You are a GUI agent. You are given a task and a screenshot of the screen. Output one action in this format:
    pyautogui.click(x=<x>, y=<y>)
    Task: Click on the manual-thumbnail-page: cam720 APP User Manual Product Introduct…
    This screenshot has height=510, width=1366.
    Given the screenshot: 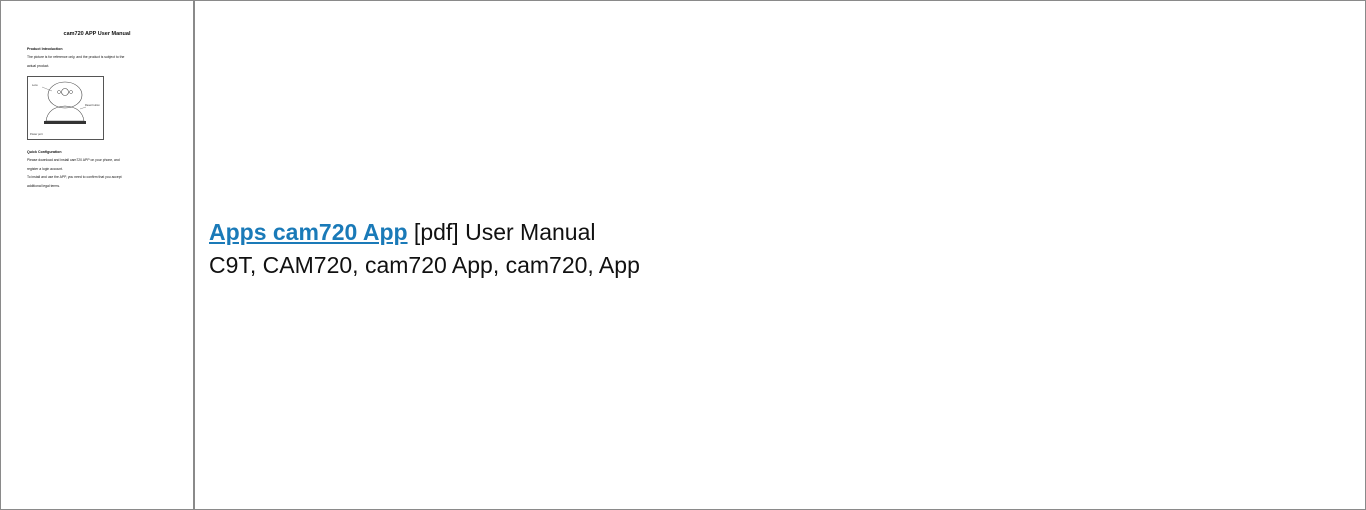 What is the action you would take?
    pyautogui.click(x=97, y=110)
    